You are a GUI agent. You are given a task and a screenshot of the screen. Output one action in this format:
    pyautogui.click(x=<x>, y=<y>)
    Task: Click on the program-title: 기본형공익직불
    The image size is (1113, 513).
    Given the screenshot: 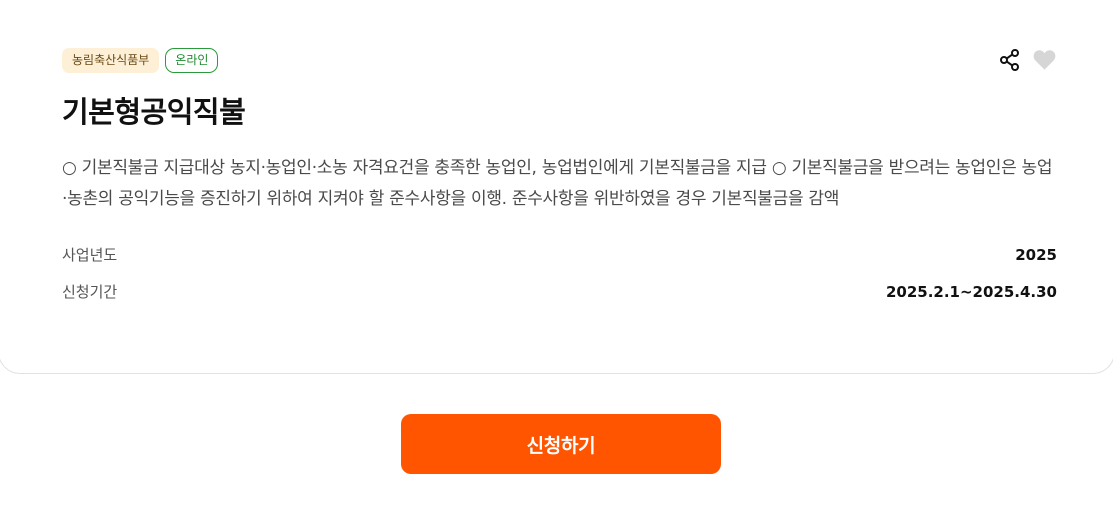 What is the action you would take?
    pyautogui.click(x=154, y=112)
    